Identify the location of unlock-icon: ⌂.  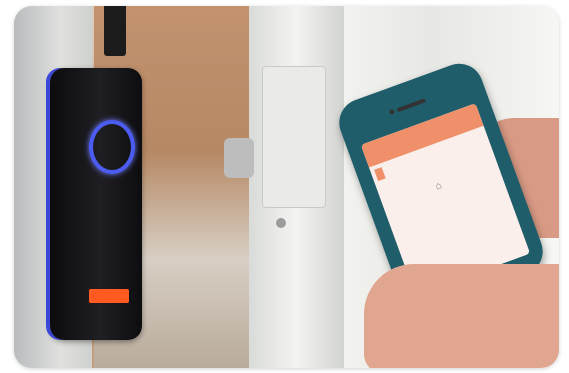
(438, 186).